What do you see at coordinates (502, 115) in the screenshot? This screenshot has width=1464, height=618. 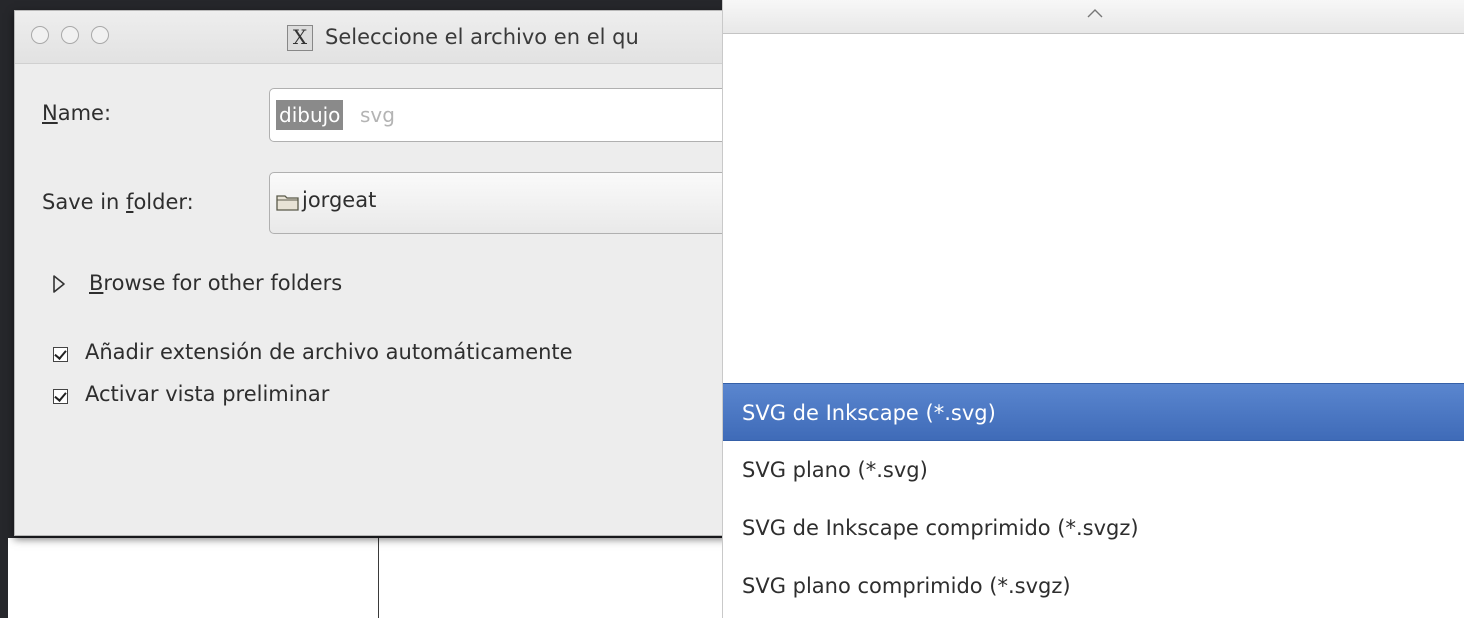 I see `filename-input: dibujo svg` at bounding box center [502, 115].